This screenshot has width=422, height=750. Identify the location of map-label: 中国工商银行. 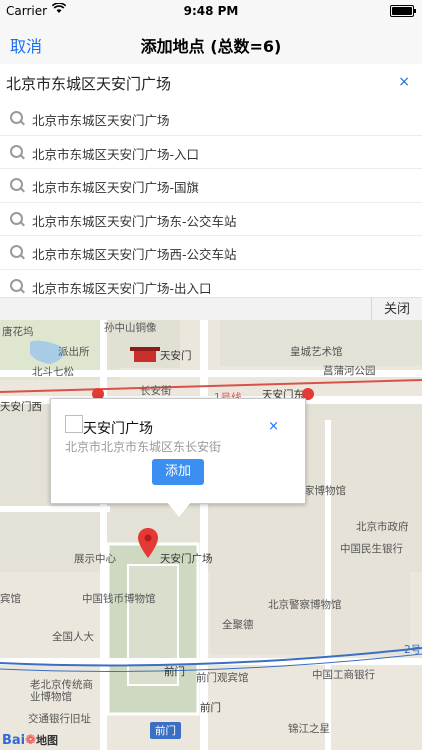
(343, 675).